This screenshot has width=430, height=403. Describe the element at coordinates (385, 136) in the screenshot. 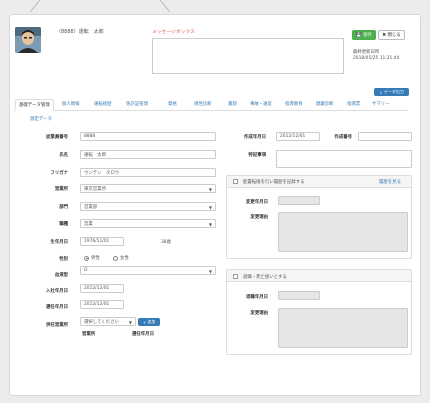

I see `created-no-input` at that location.